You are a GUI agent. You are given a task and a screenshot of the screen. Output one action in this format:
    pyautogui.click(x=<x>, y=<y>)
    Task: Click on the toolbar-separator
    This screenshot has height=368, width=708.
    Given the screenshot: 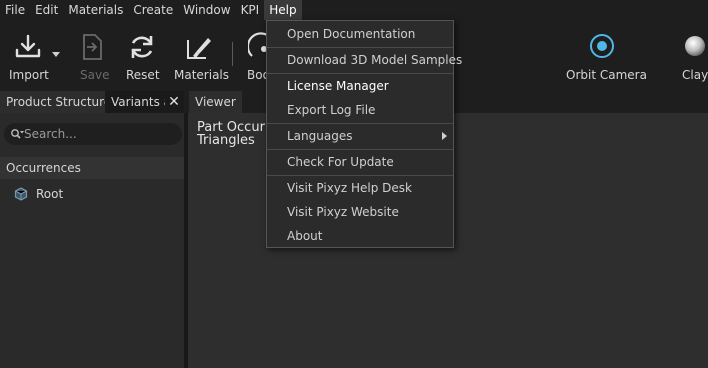 What is the action you would take?
    pyautogui.click(x=232, y=54)
    